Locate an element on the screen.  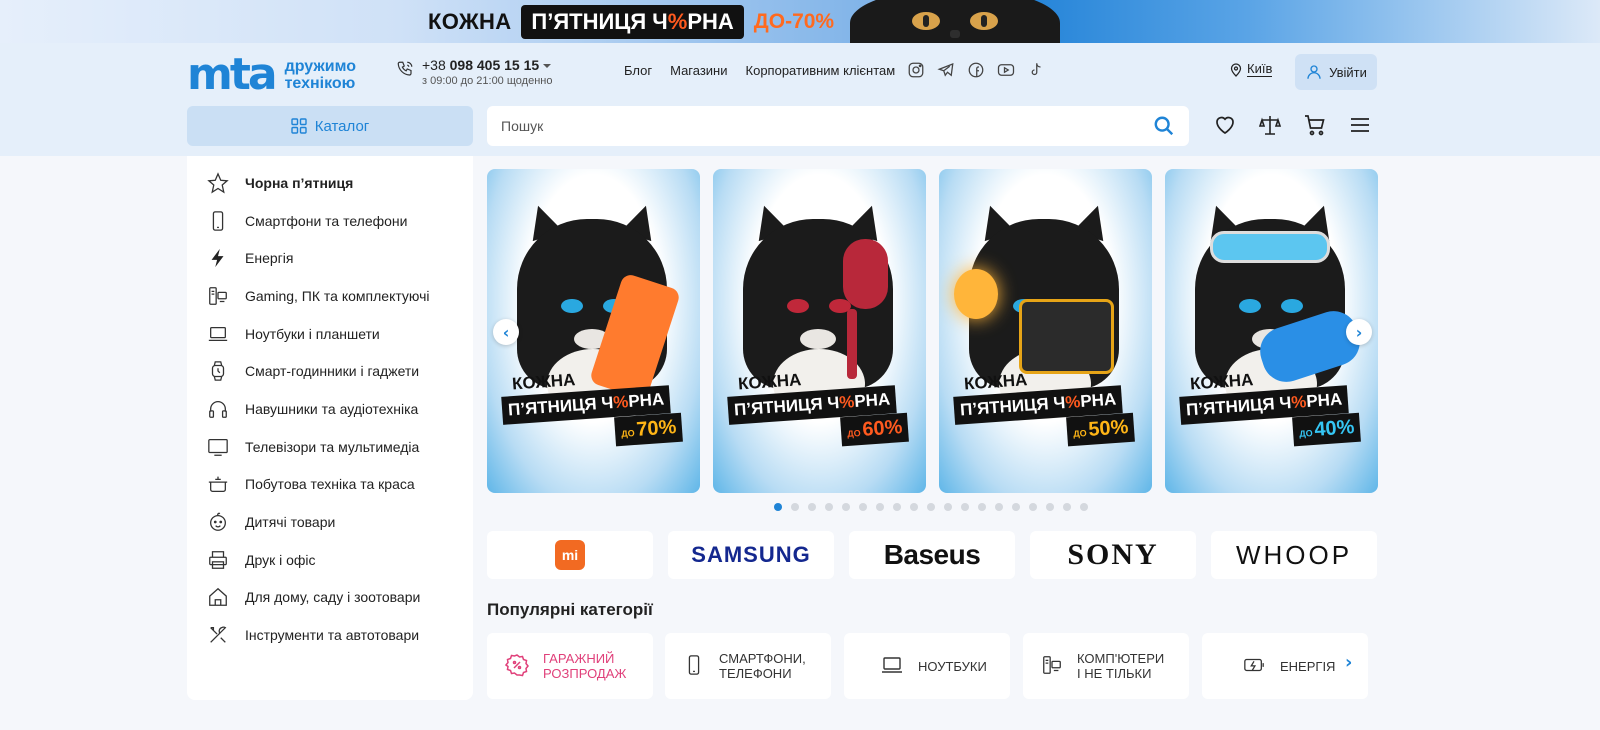
cart-icon is located at coordinates (1315, 125).